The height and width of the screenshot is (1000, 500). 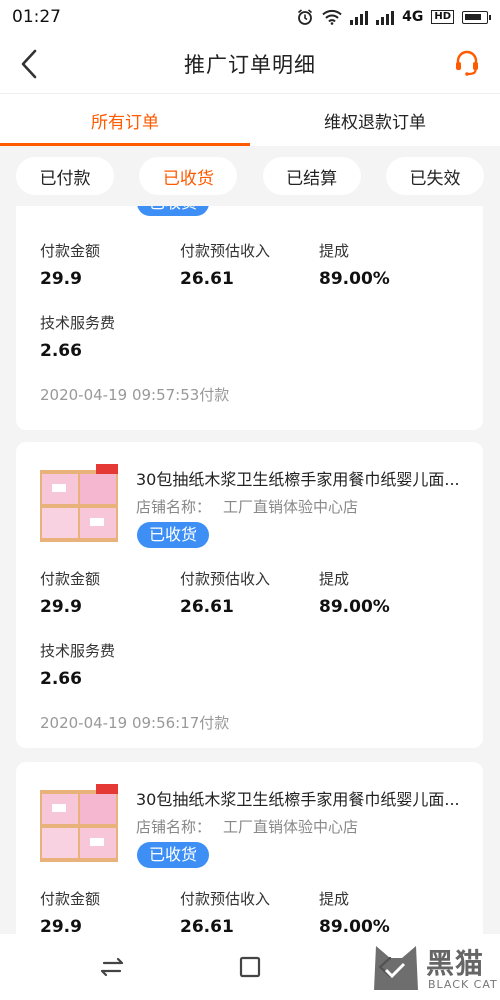 I want to click on wifi-icon, so click(x=332, y=17).